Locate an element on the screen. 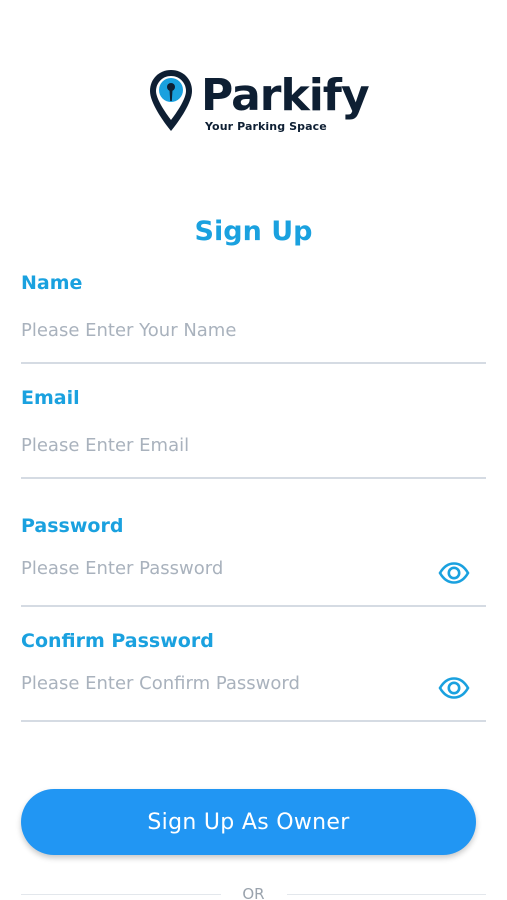 The width and height of the screenshot is (507, 900). password-underline is located at coordinates (253, 606).